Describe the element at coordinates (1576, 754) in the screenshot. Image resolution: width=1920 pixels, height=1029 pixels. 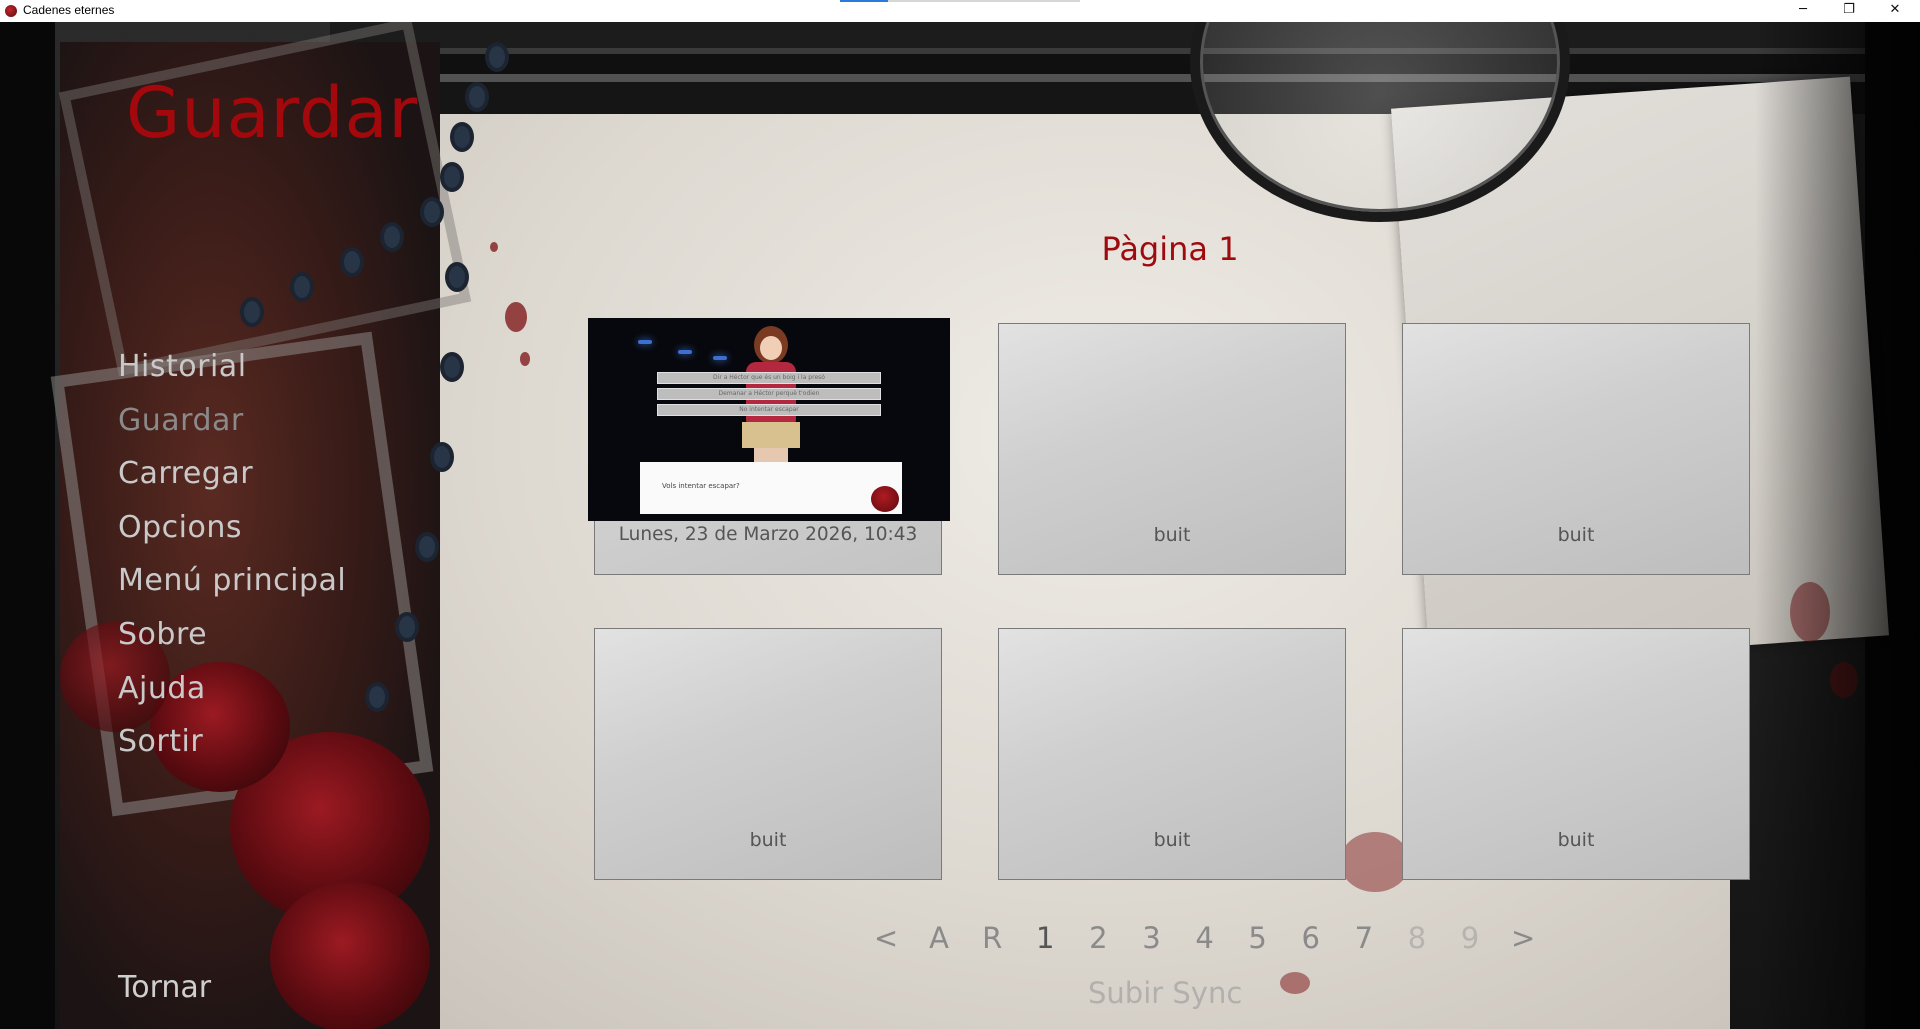
I see `save-slot-6: buit` at that location.